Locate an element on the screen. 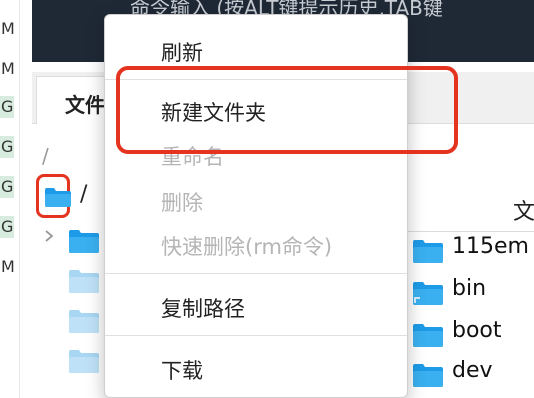  tab-files-label: 文件 is located at coordinates (85, 105).